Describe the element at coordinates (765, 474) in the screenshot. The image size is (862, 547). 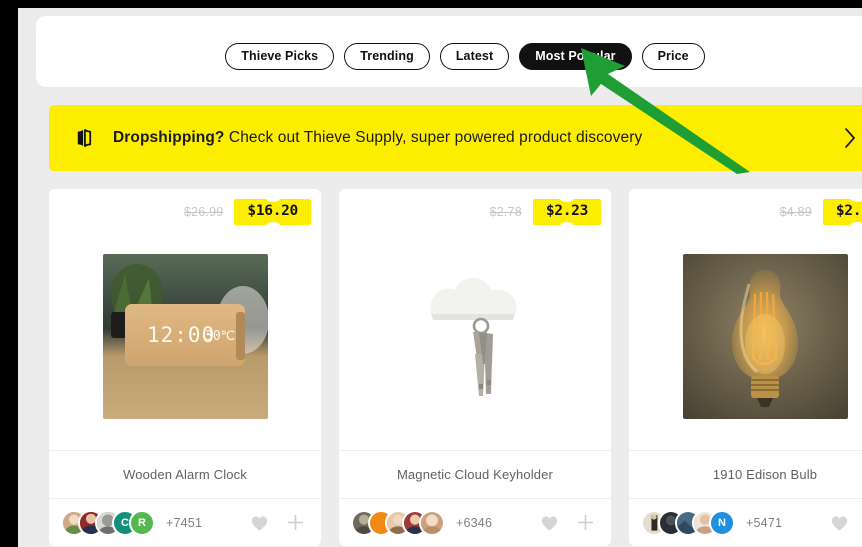
I see `product-title: 1910 Edison Bulb` at that location.